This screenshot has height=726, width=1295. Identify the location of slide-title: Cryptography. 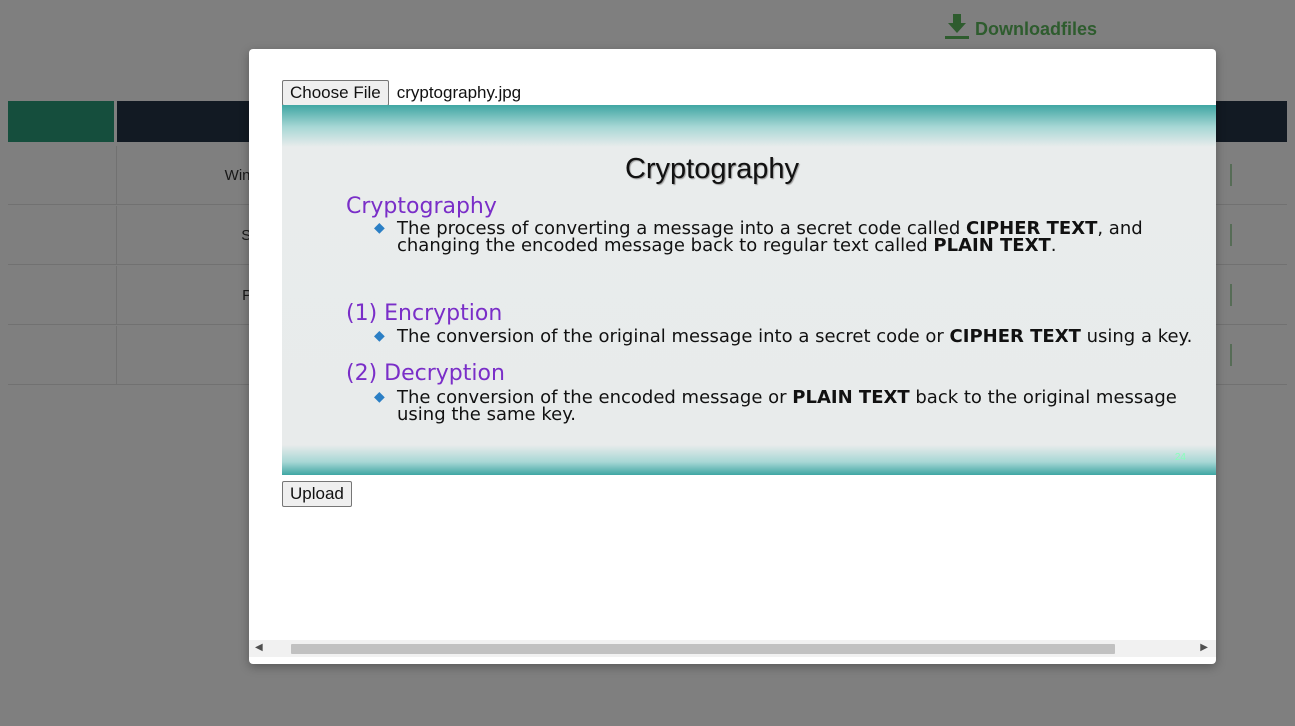
(712, 169).